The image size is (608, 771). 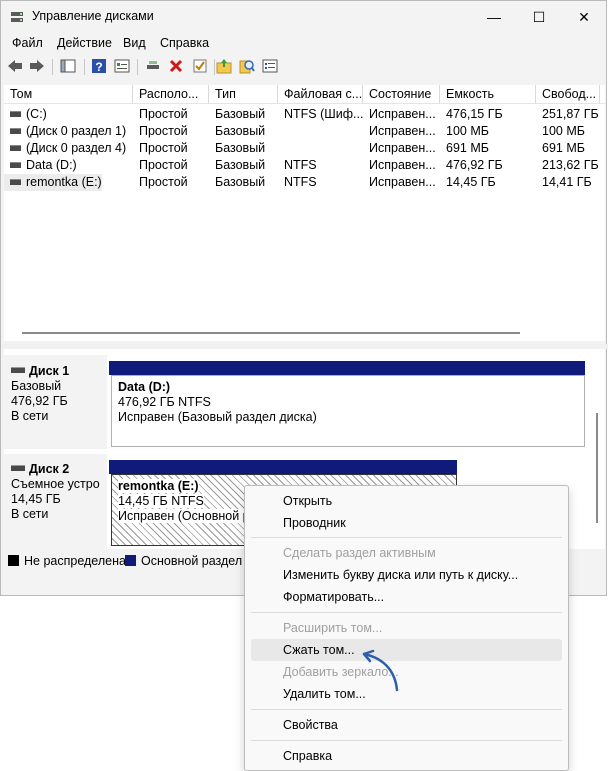 I want to click on volume-name-cell: (C:), so click(x=68, y=114).